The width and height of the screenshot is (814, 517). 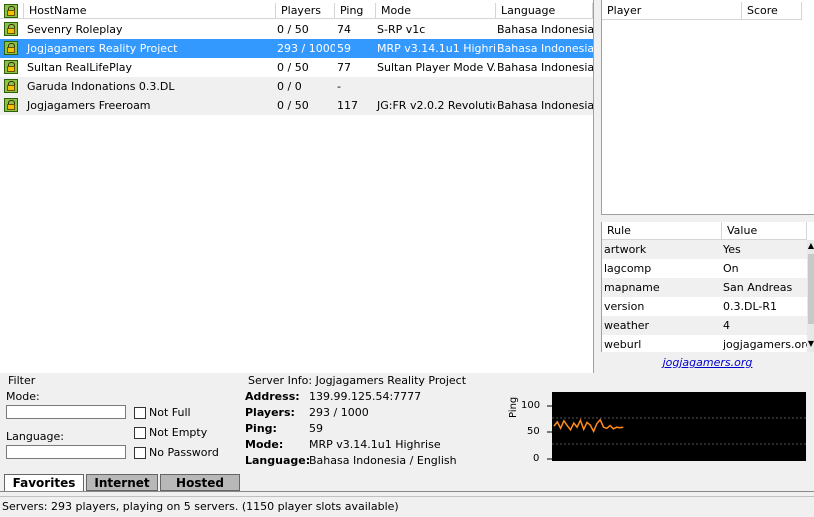 What do you see at coordinates (339, 412) in the screenshot?
I see `players-value: 293 / 1000` at bounding box center [339, 412].